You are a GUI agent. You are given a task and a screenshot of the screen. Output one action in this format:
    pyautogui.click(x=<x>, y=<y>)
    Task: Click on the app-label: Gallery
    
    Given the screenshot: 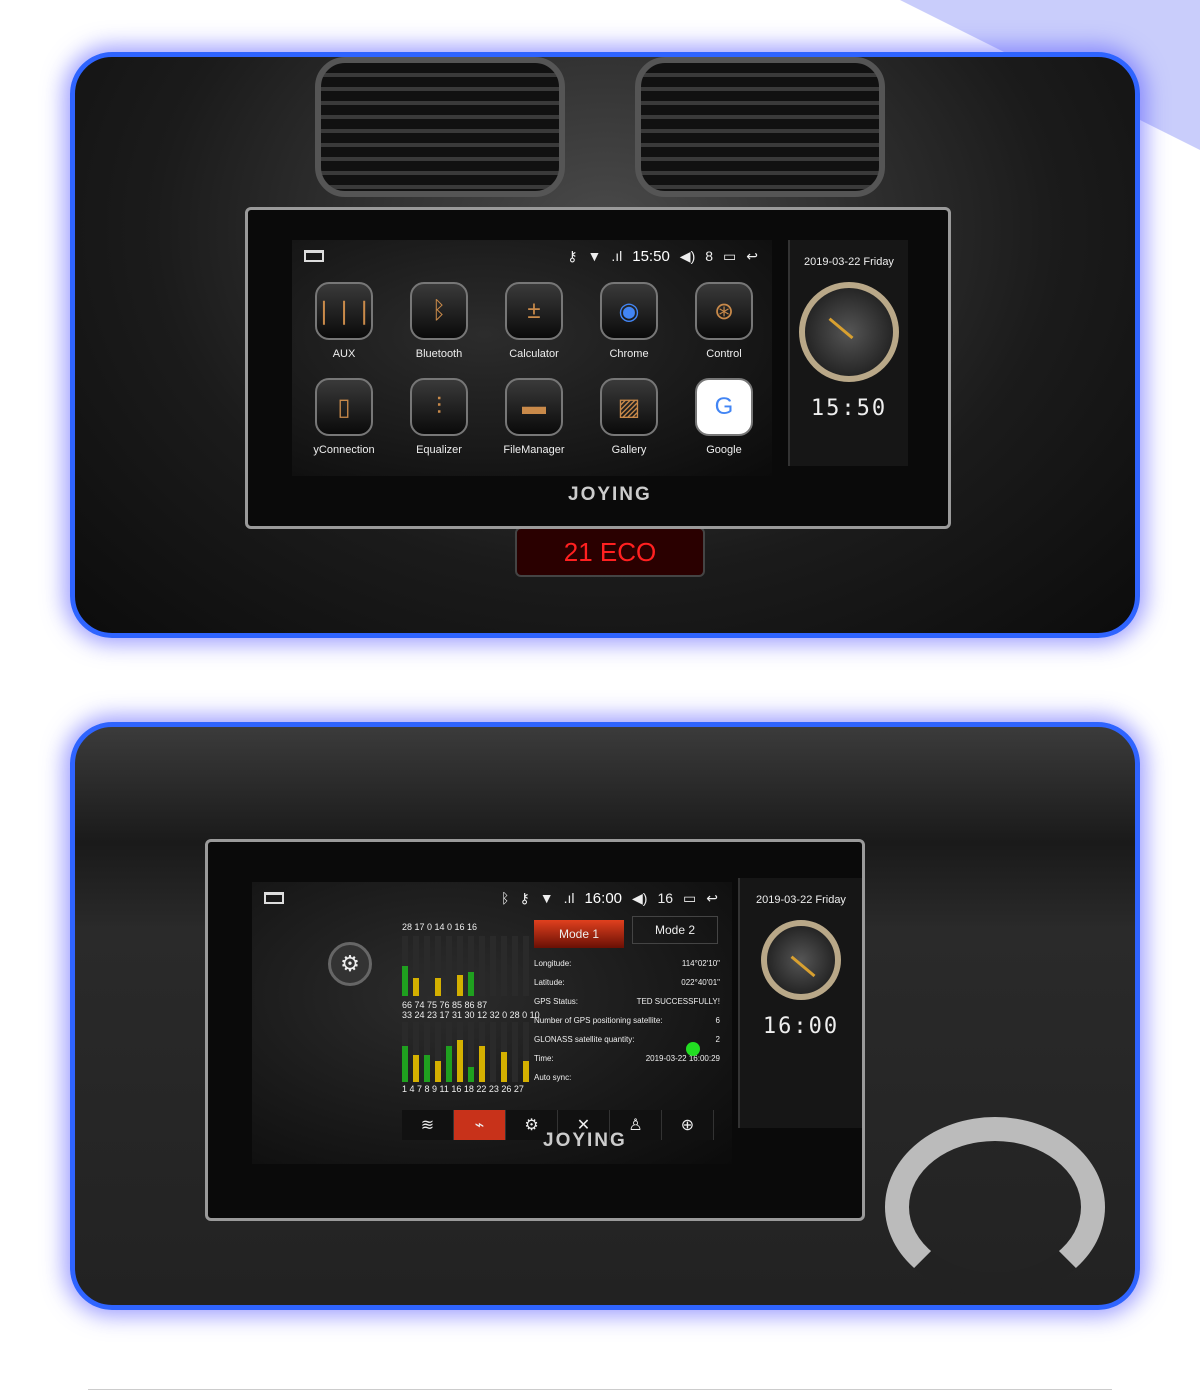 What is the action you would take?
    pyautogui.click(x=629, y=450)
    